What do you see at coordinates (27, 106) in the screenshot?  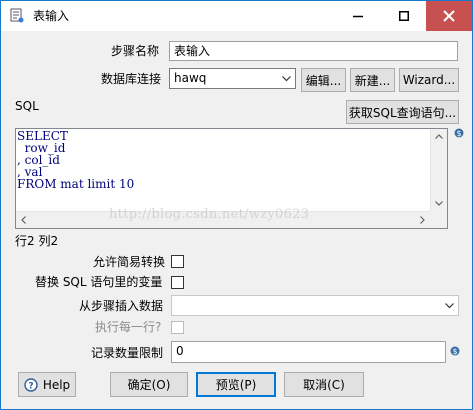 I see `sql-label: SQL` at bounding box center [27, 106].